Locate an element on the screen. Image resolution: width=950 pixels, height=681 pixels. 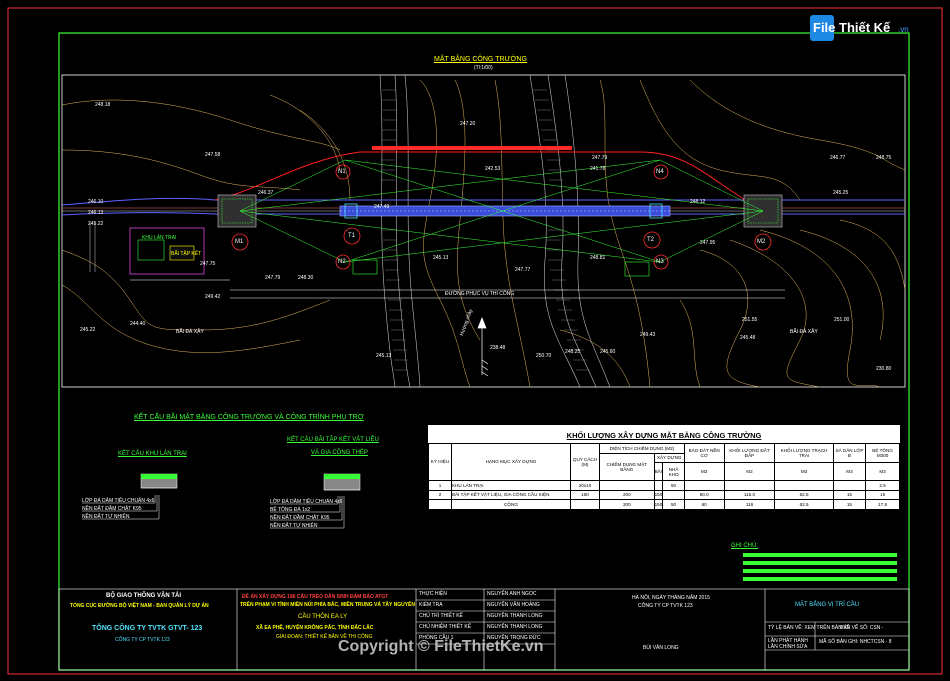
th-no: KÝ HIỆU is located at coordinates (440, 462).